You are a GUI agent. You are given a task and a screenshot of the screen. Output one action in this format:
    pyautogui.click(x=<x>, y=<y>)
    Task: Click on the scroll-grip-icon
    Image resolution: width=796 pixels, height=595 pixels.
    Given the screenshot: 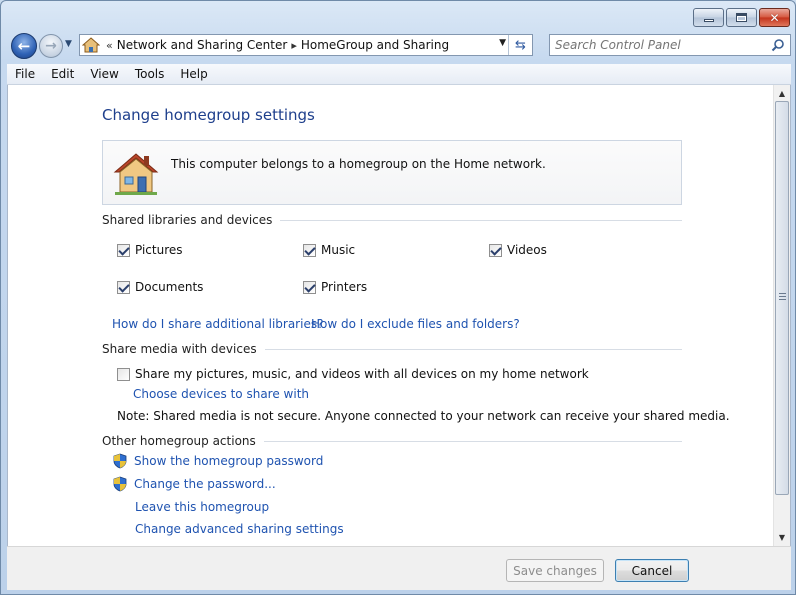 What is the action you would take?
    pyautogui.click(x=782, y=296)
    